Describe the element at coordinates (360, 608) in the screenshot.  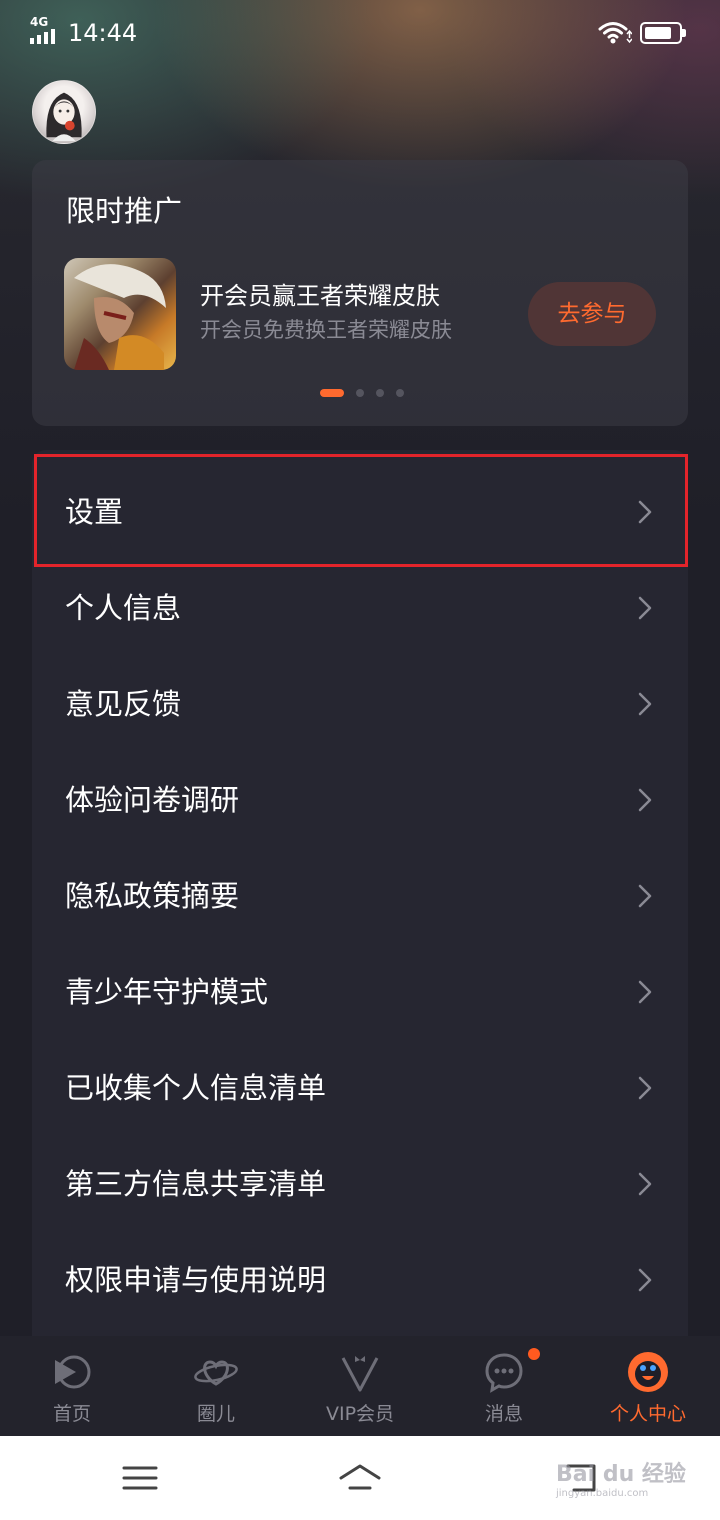
I see `menu-item-personal-info: 个人信息` at that location.